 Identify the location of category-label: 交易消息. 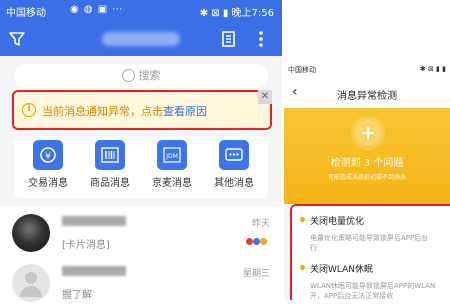
(48, 183).